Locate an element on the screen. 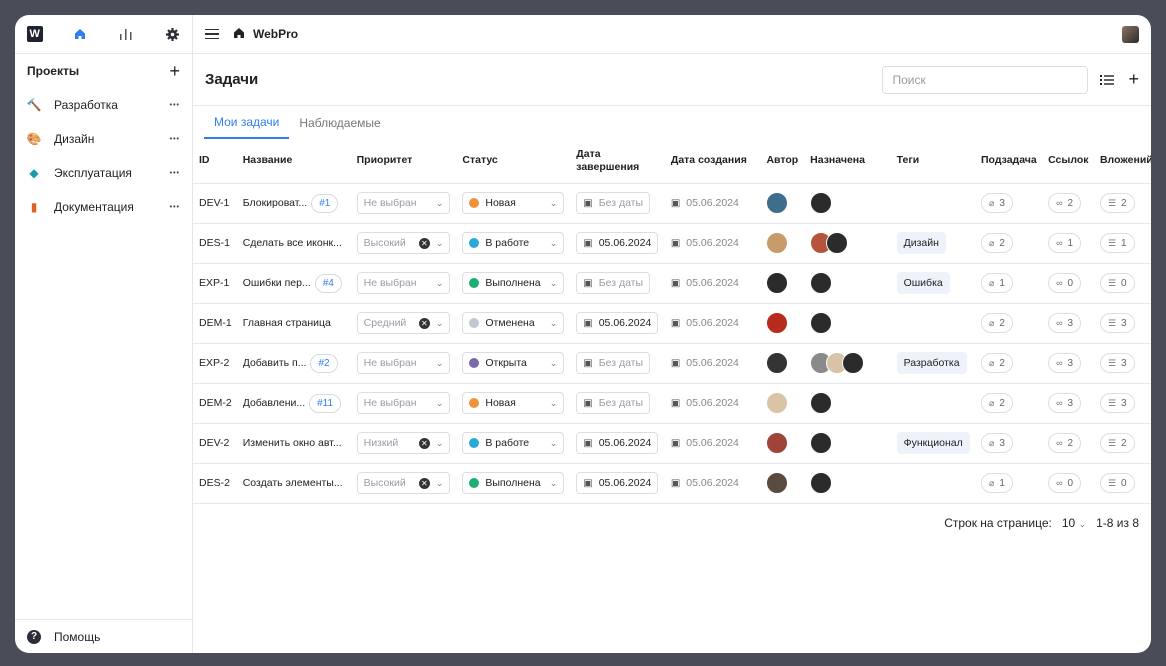 The image size is (1166, 666). rows-per-page-select: 10 ⌄ is located at coordinates (1074, 523).